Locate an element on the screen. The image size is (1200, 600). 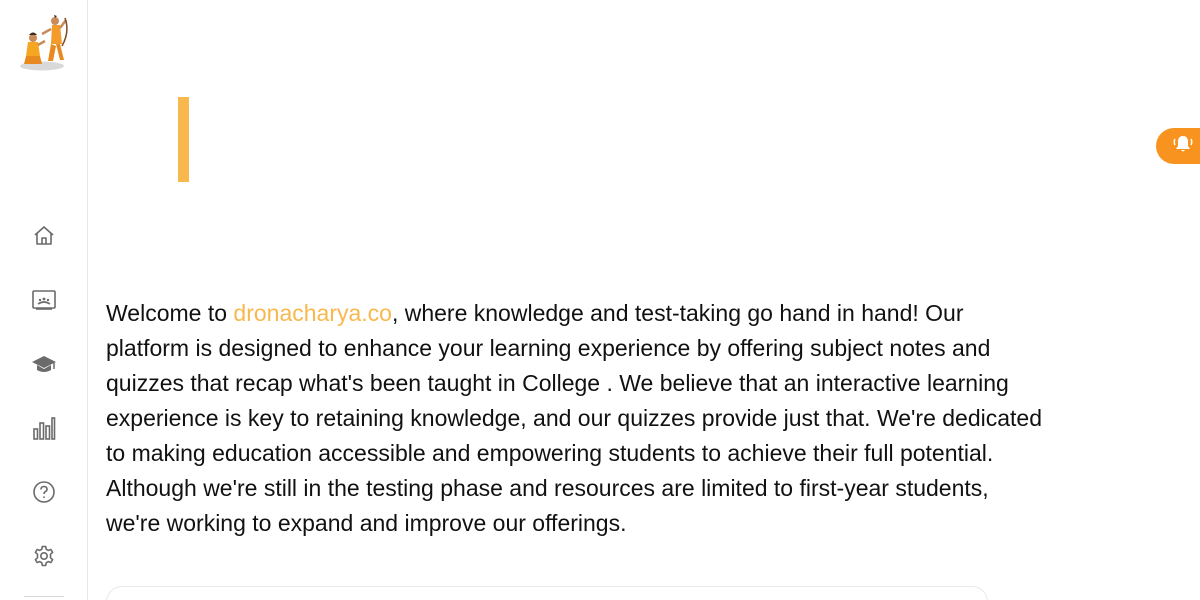
sidebar-item-board is located at coordinates (44, 300).